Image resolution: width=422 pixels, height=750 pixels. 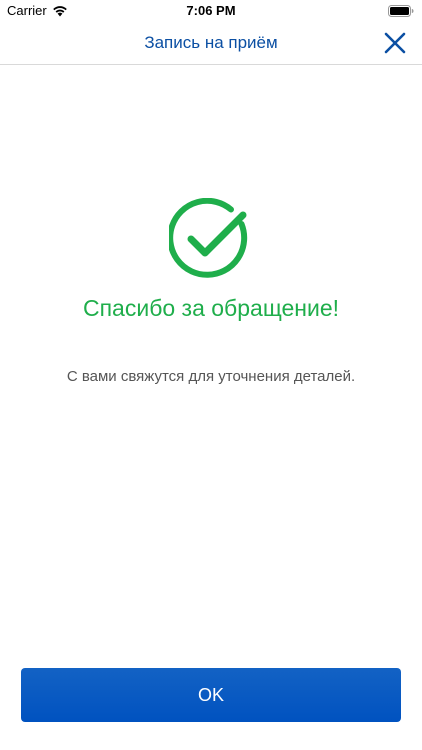 I want to click on status-bar: Carrier 7:06 PM, so click(x=211, y=12).